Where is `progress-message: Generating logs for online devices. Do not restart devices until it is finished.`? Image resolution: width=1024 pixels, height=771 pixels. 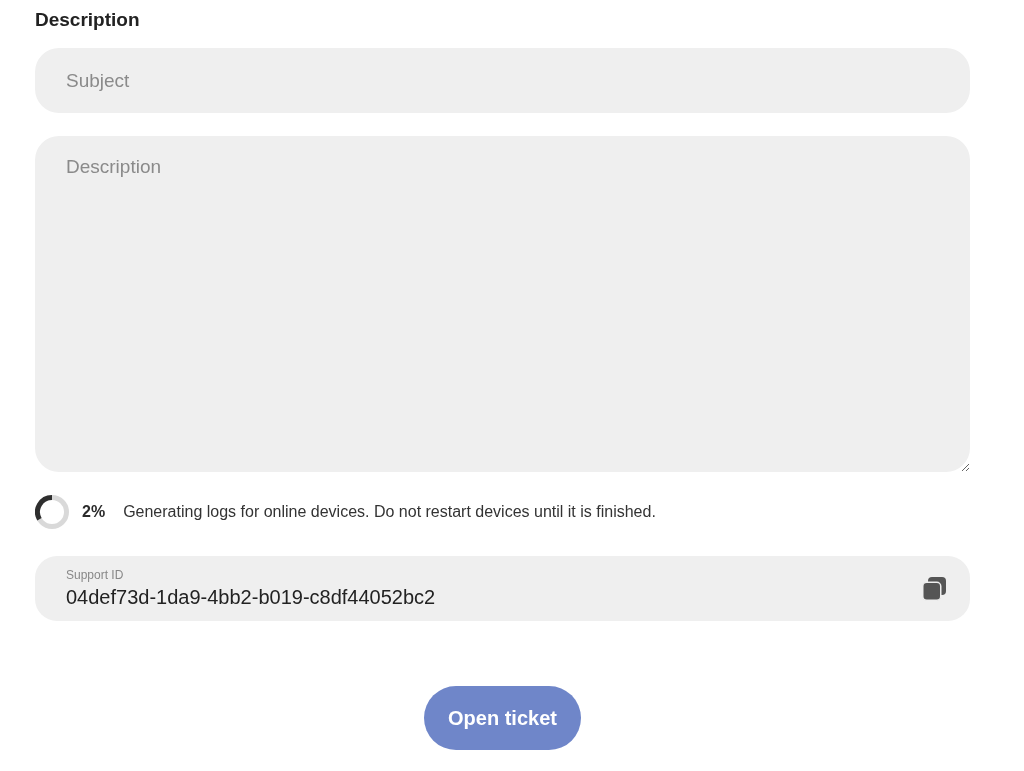 progress-message: Generating logs for online devices. Do not restart devices until it is finished. is located at coordinates (389, 512).